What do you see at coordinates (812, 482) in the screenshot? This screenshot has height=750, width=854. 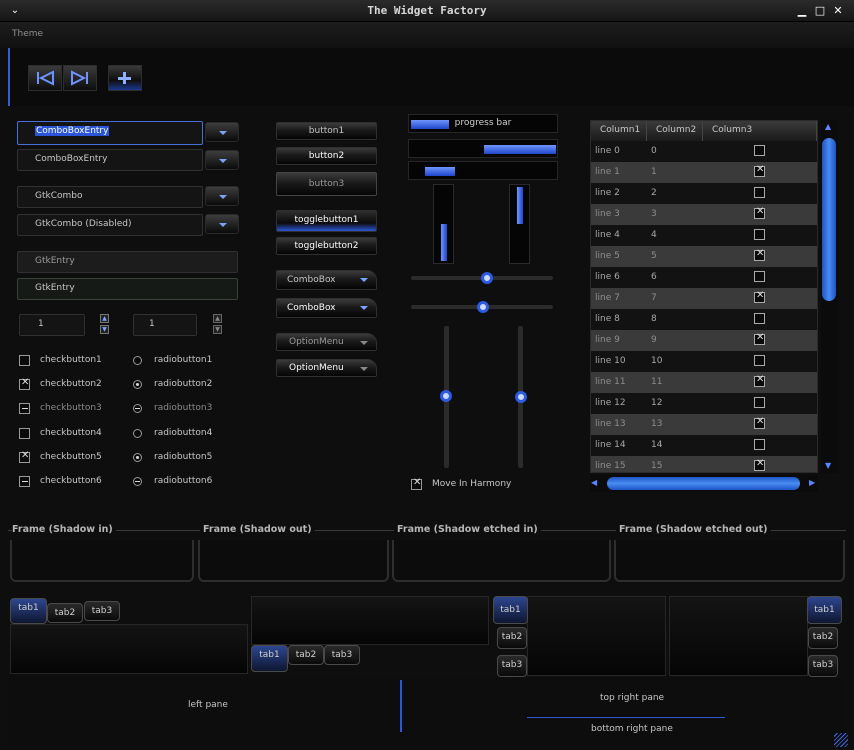 I see `scroll-right-icon: ▶` at bounding box center [812, 482].